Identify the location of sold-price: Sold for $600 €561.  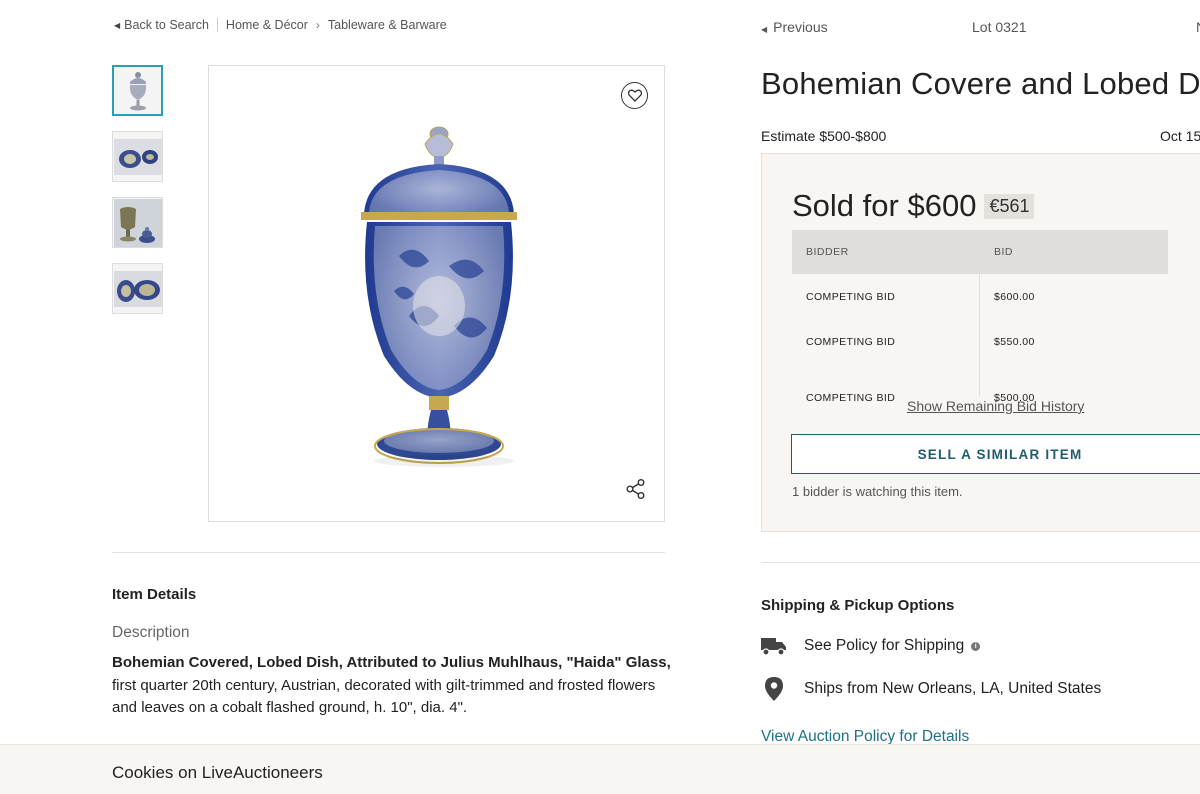
(913, 206).